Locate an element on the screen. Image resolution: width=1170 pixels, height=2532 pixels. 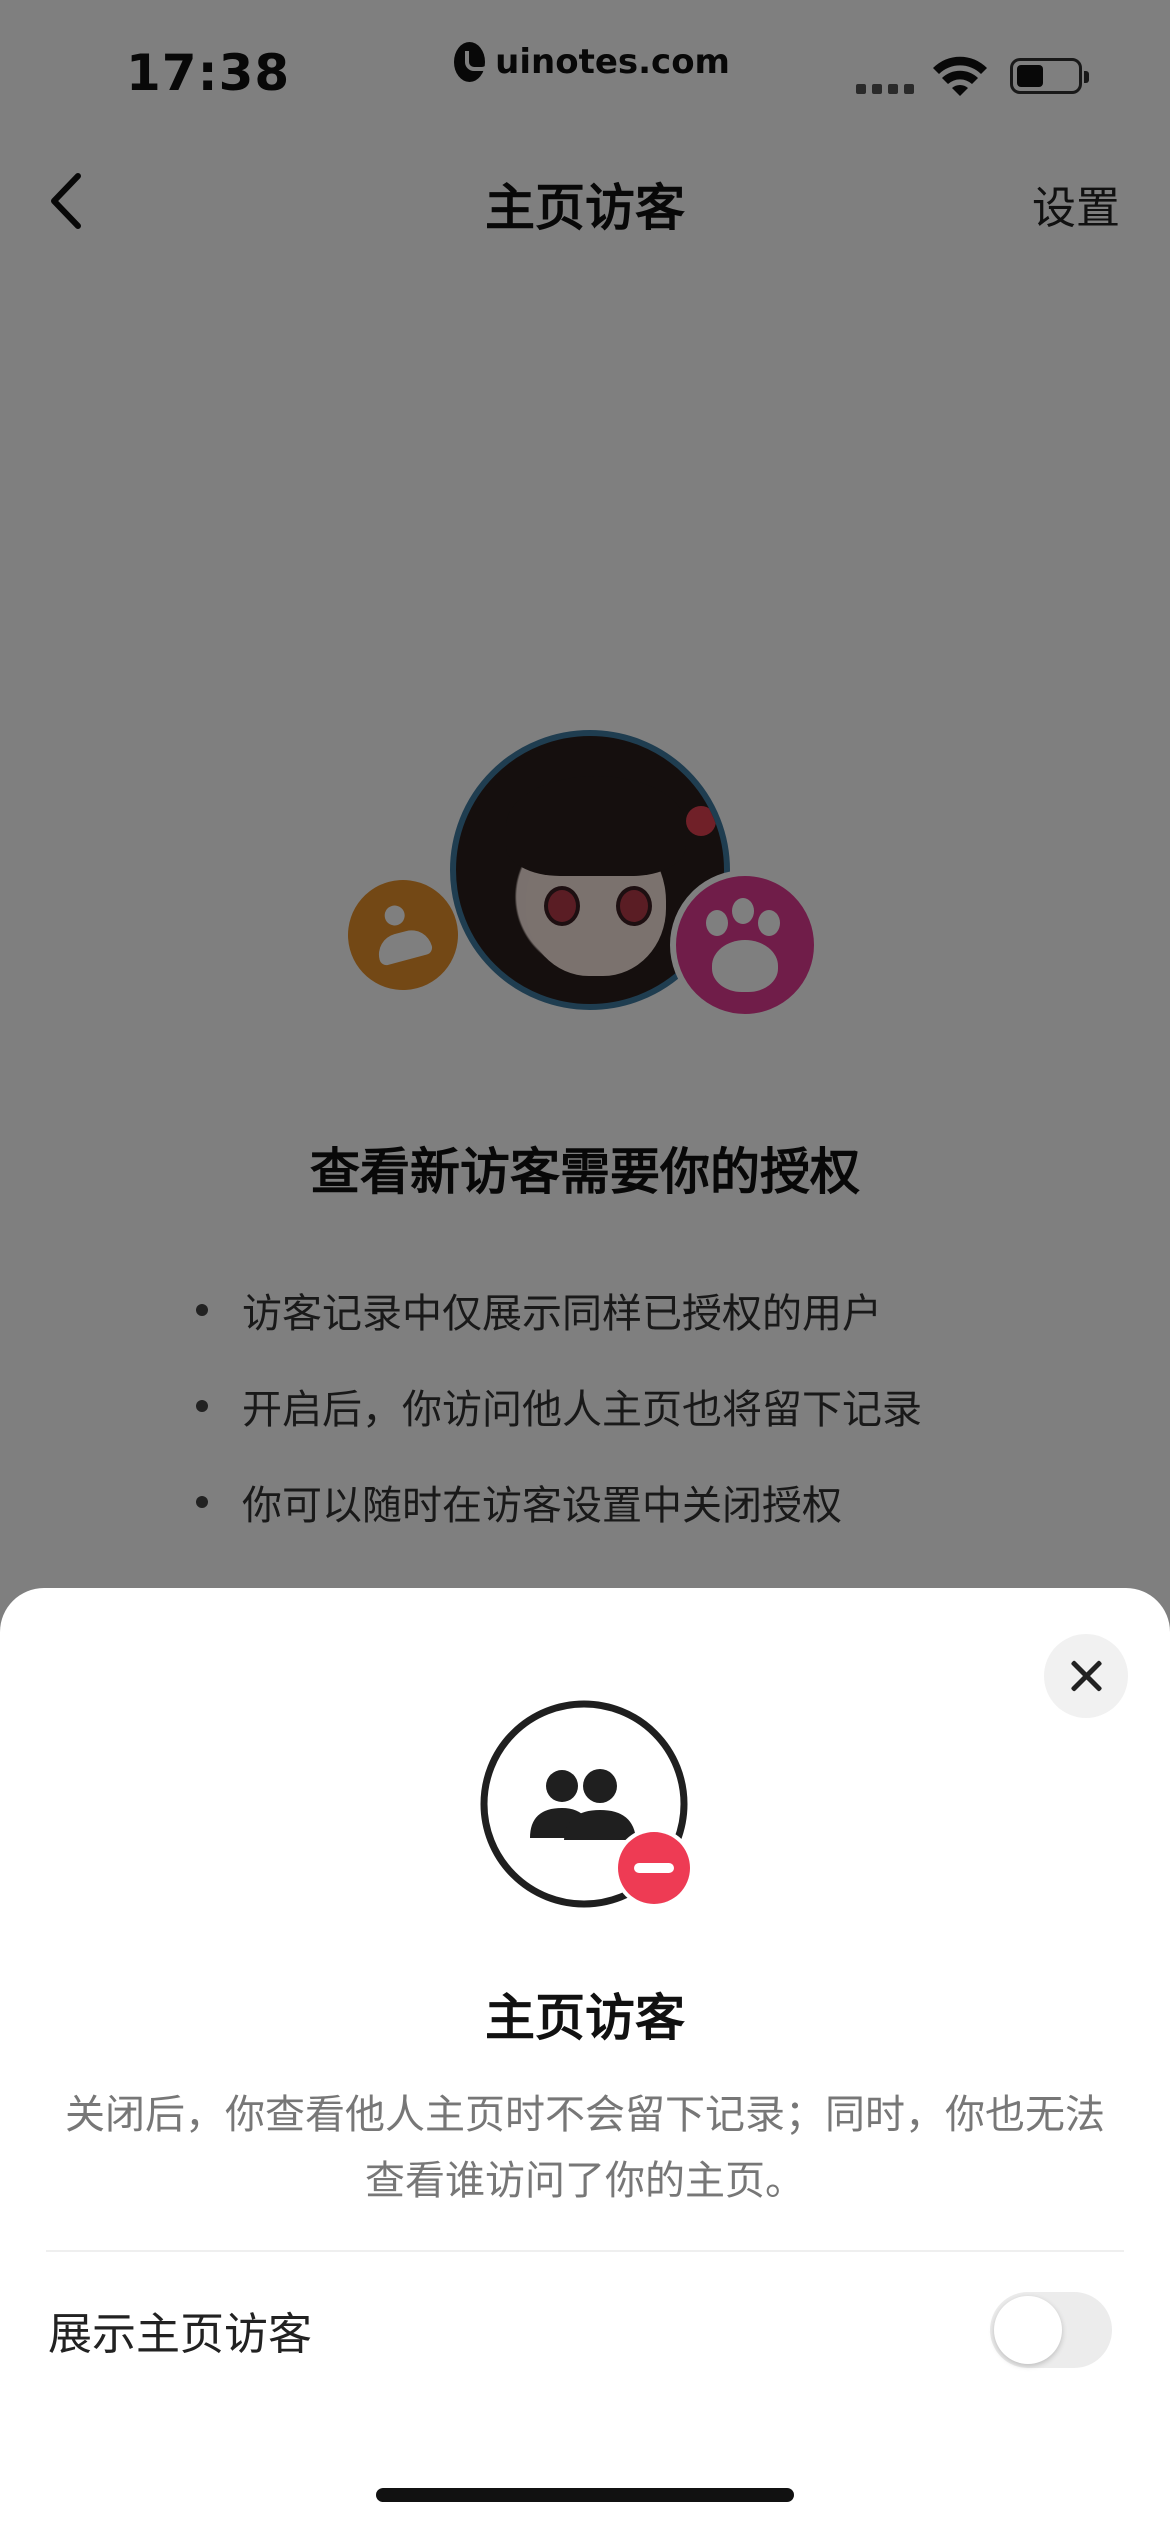
divider is located at coordinates (585, 2251).